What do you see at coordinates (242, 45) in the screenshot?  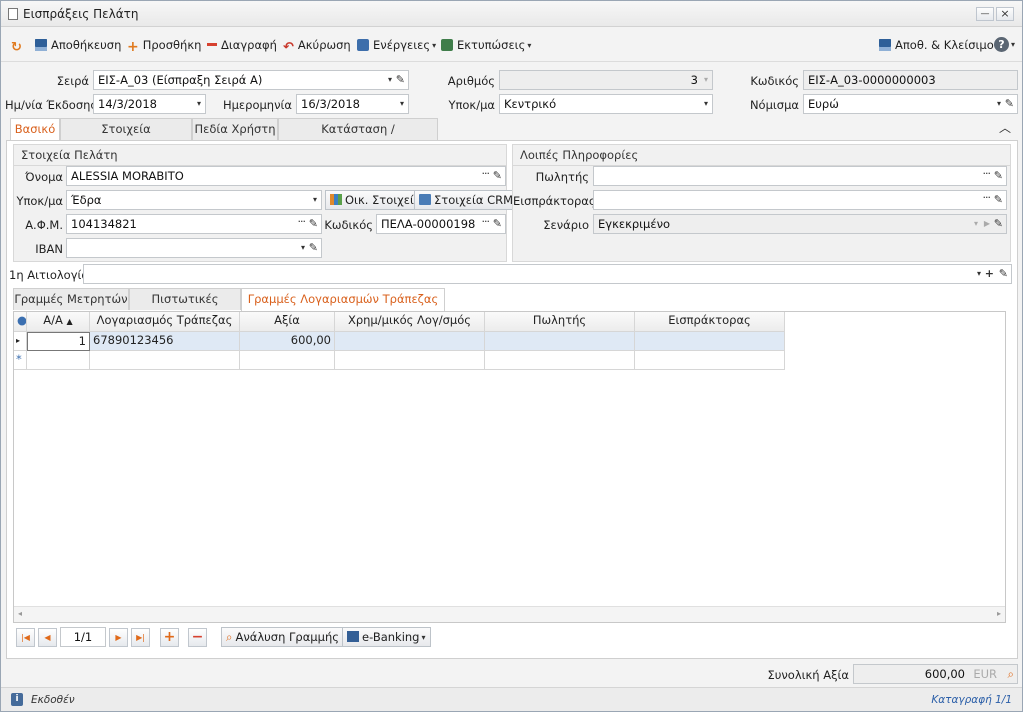 I see `delete-button: Διαγραφή` at bounding box center [242, 45].